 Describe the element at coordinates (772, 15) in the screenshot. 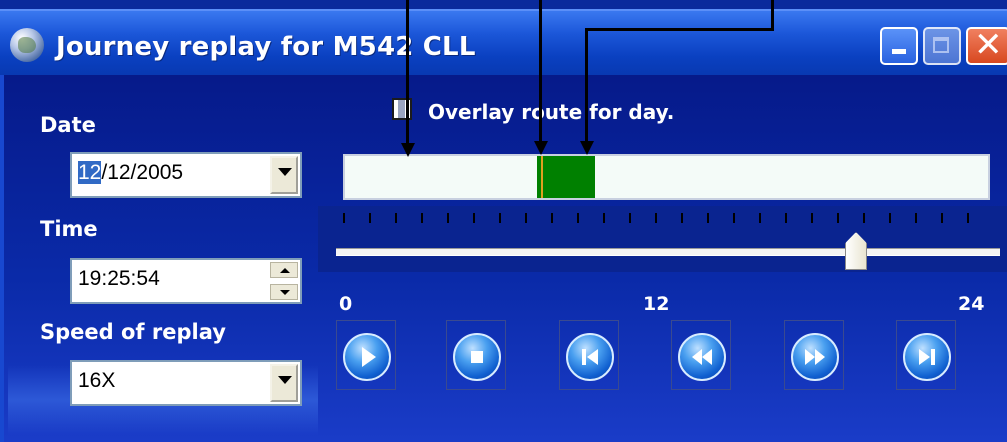

I see `annotation-arrow-3-riser` at that location.